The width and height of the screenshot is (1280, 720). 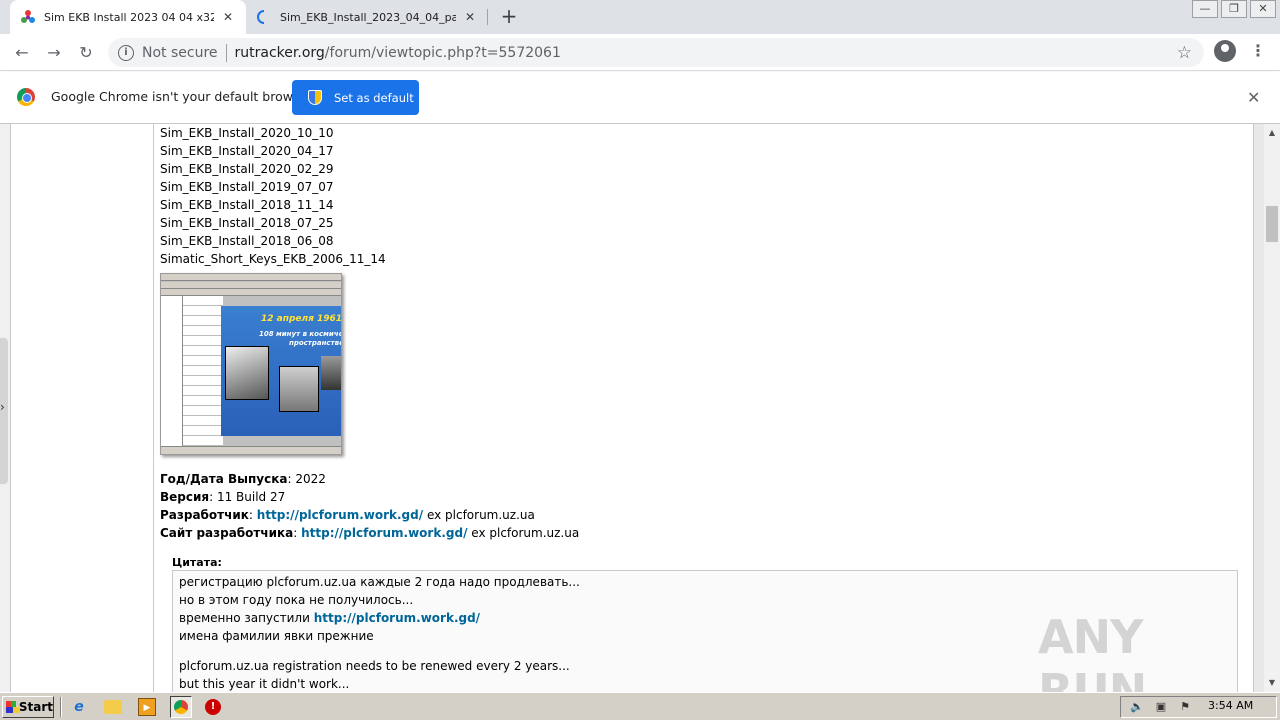 I want to click on scrollbar-thumb, so click(x=1272, y=224).